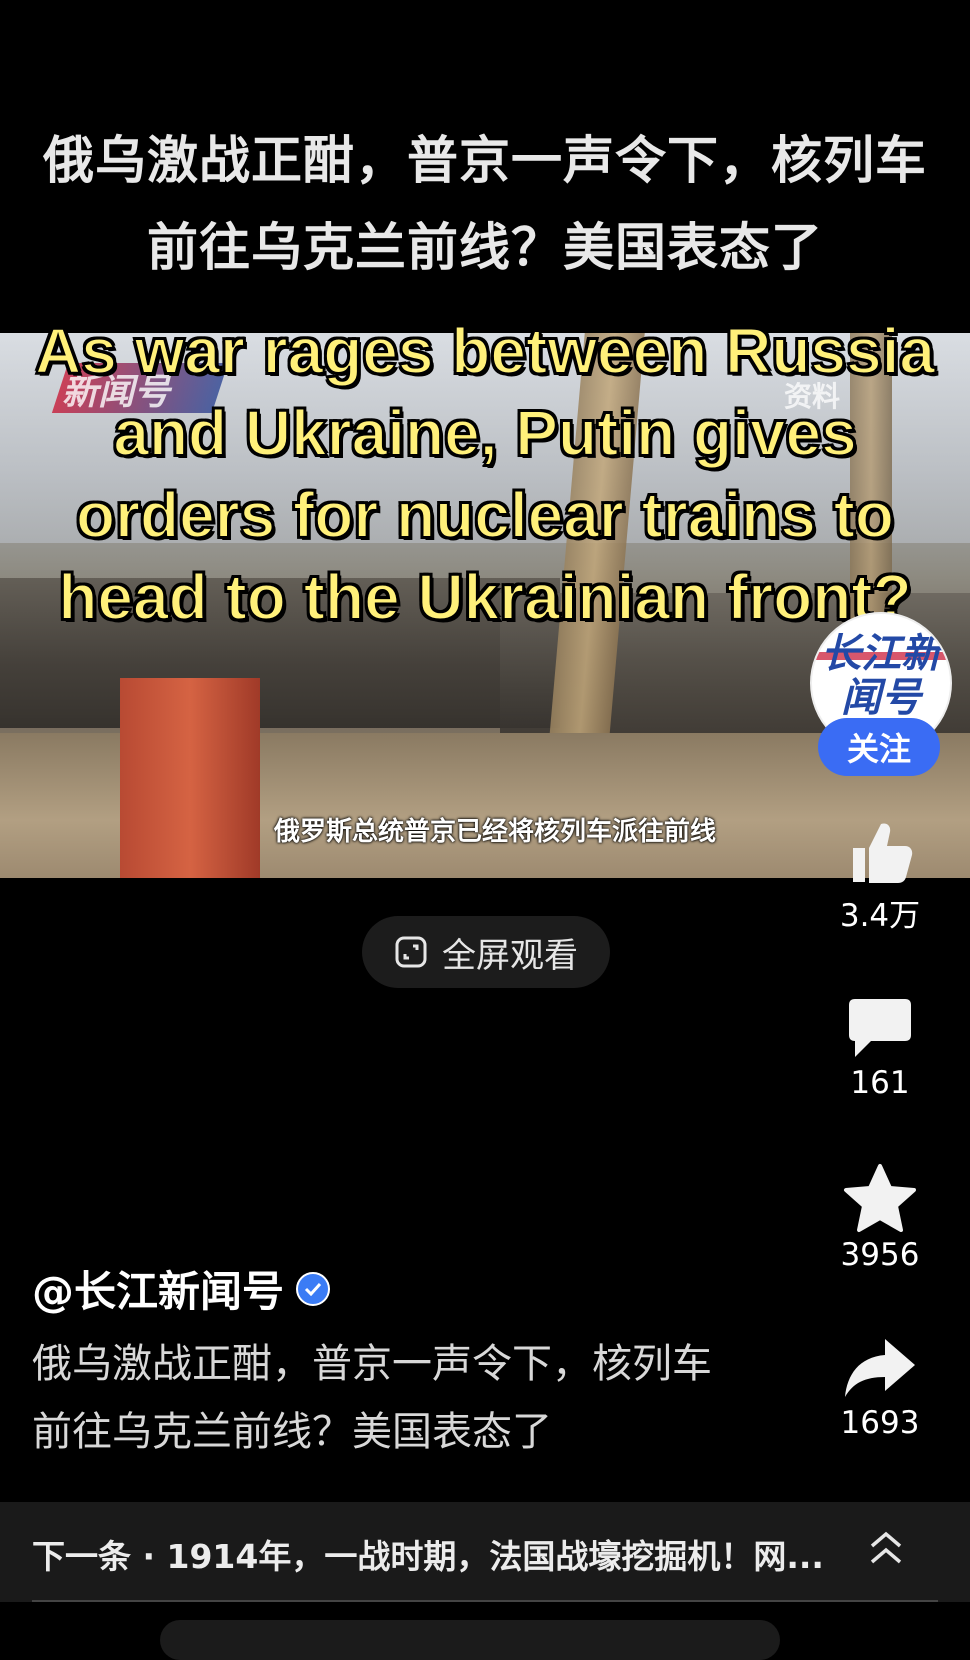  Describe the element at coordinates (880, 1423) in the screenshot. I see `share-count: 1693` at that location.